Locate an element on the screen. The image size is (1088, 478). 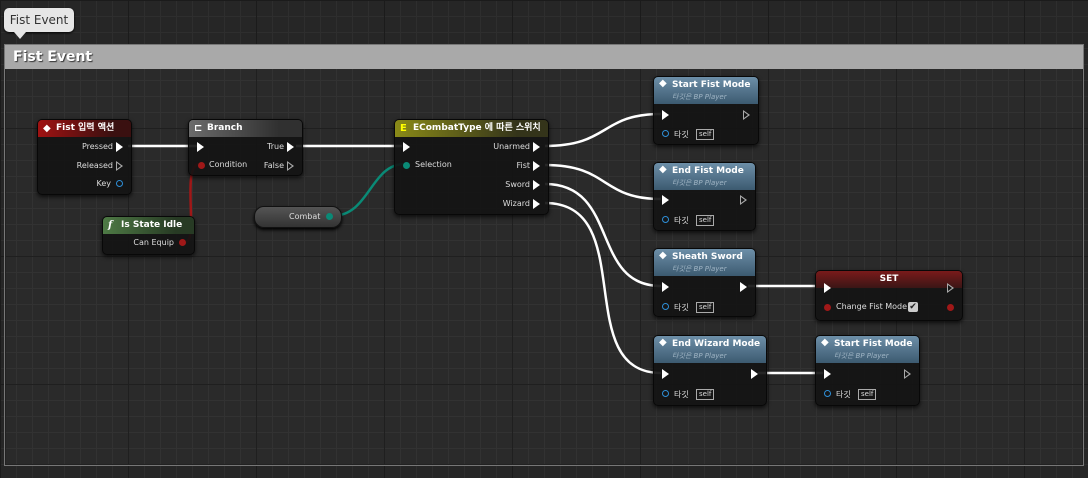
end-wizard-target-label: 타깃 is located at coordinates (681, 394).